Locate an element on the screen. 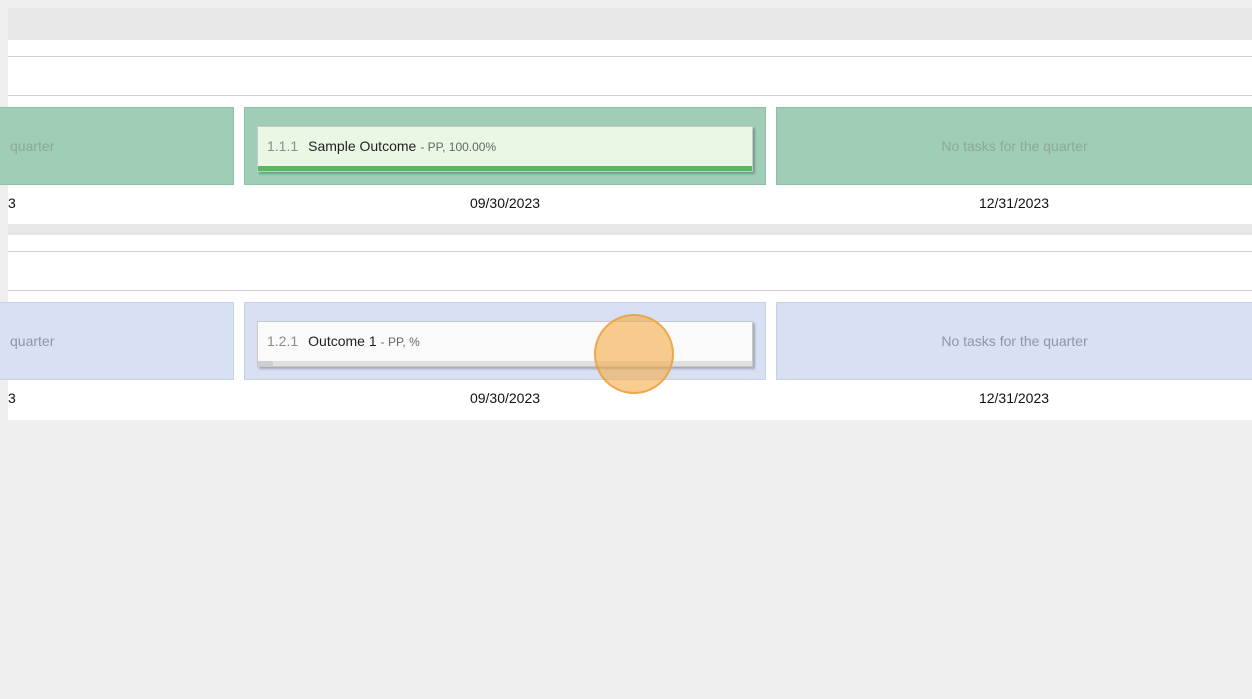 This screenshot has width=1252, height=699. click-indicator is located at coordinates (634, 354).